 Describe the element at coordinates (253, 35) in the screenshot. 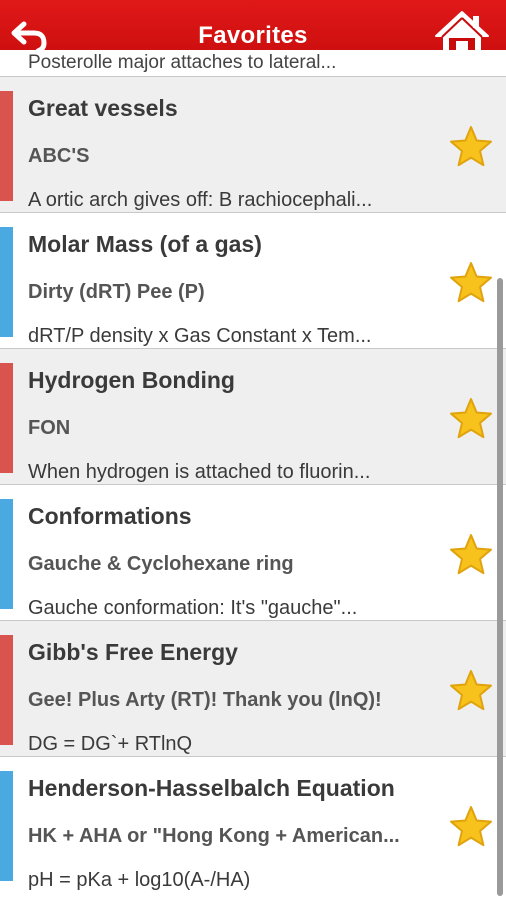

I see `page-title: Favorites` at that location.